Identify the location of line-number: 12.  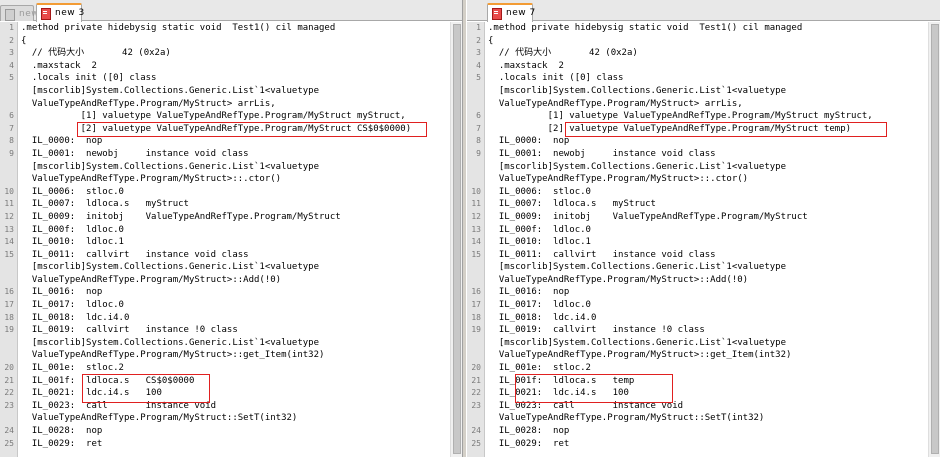
(476, 216).